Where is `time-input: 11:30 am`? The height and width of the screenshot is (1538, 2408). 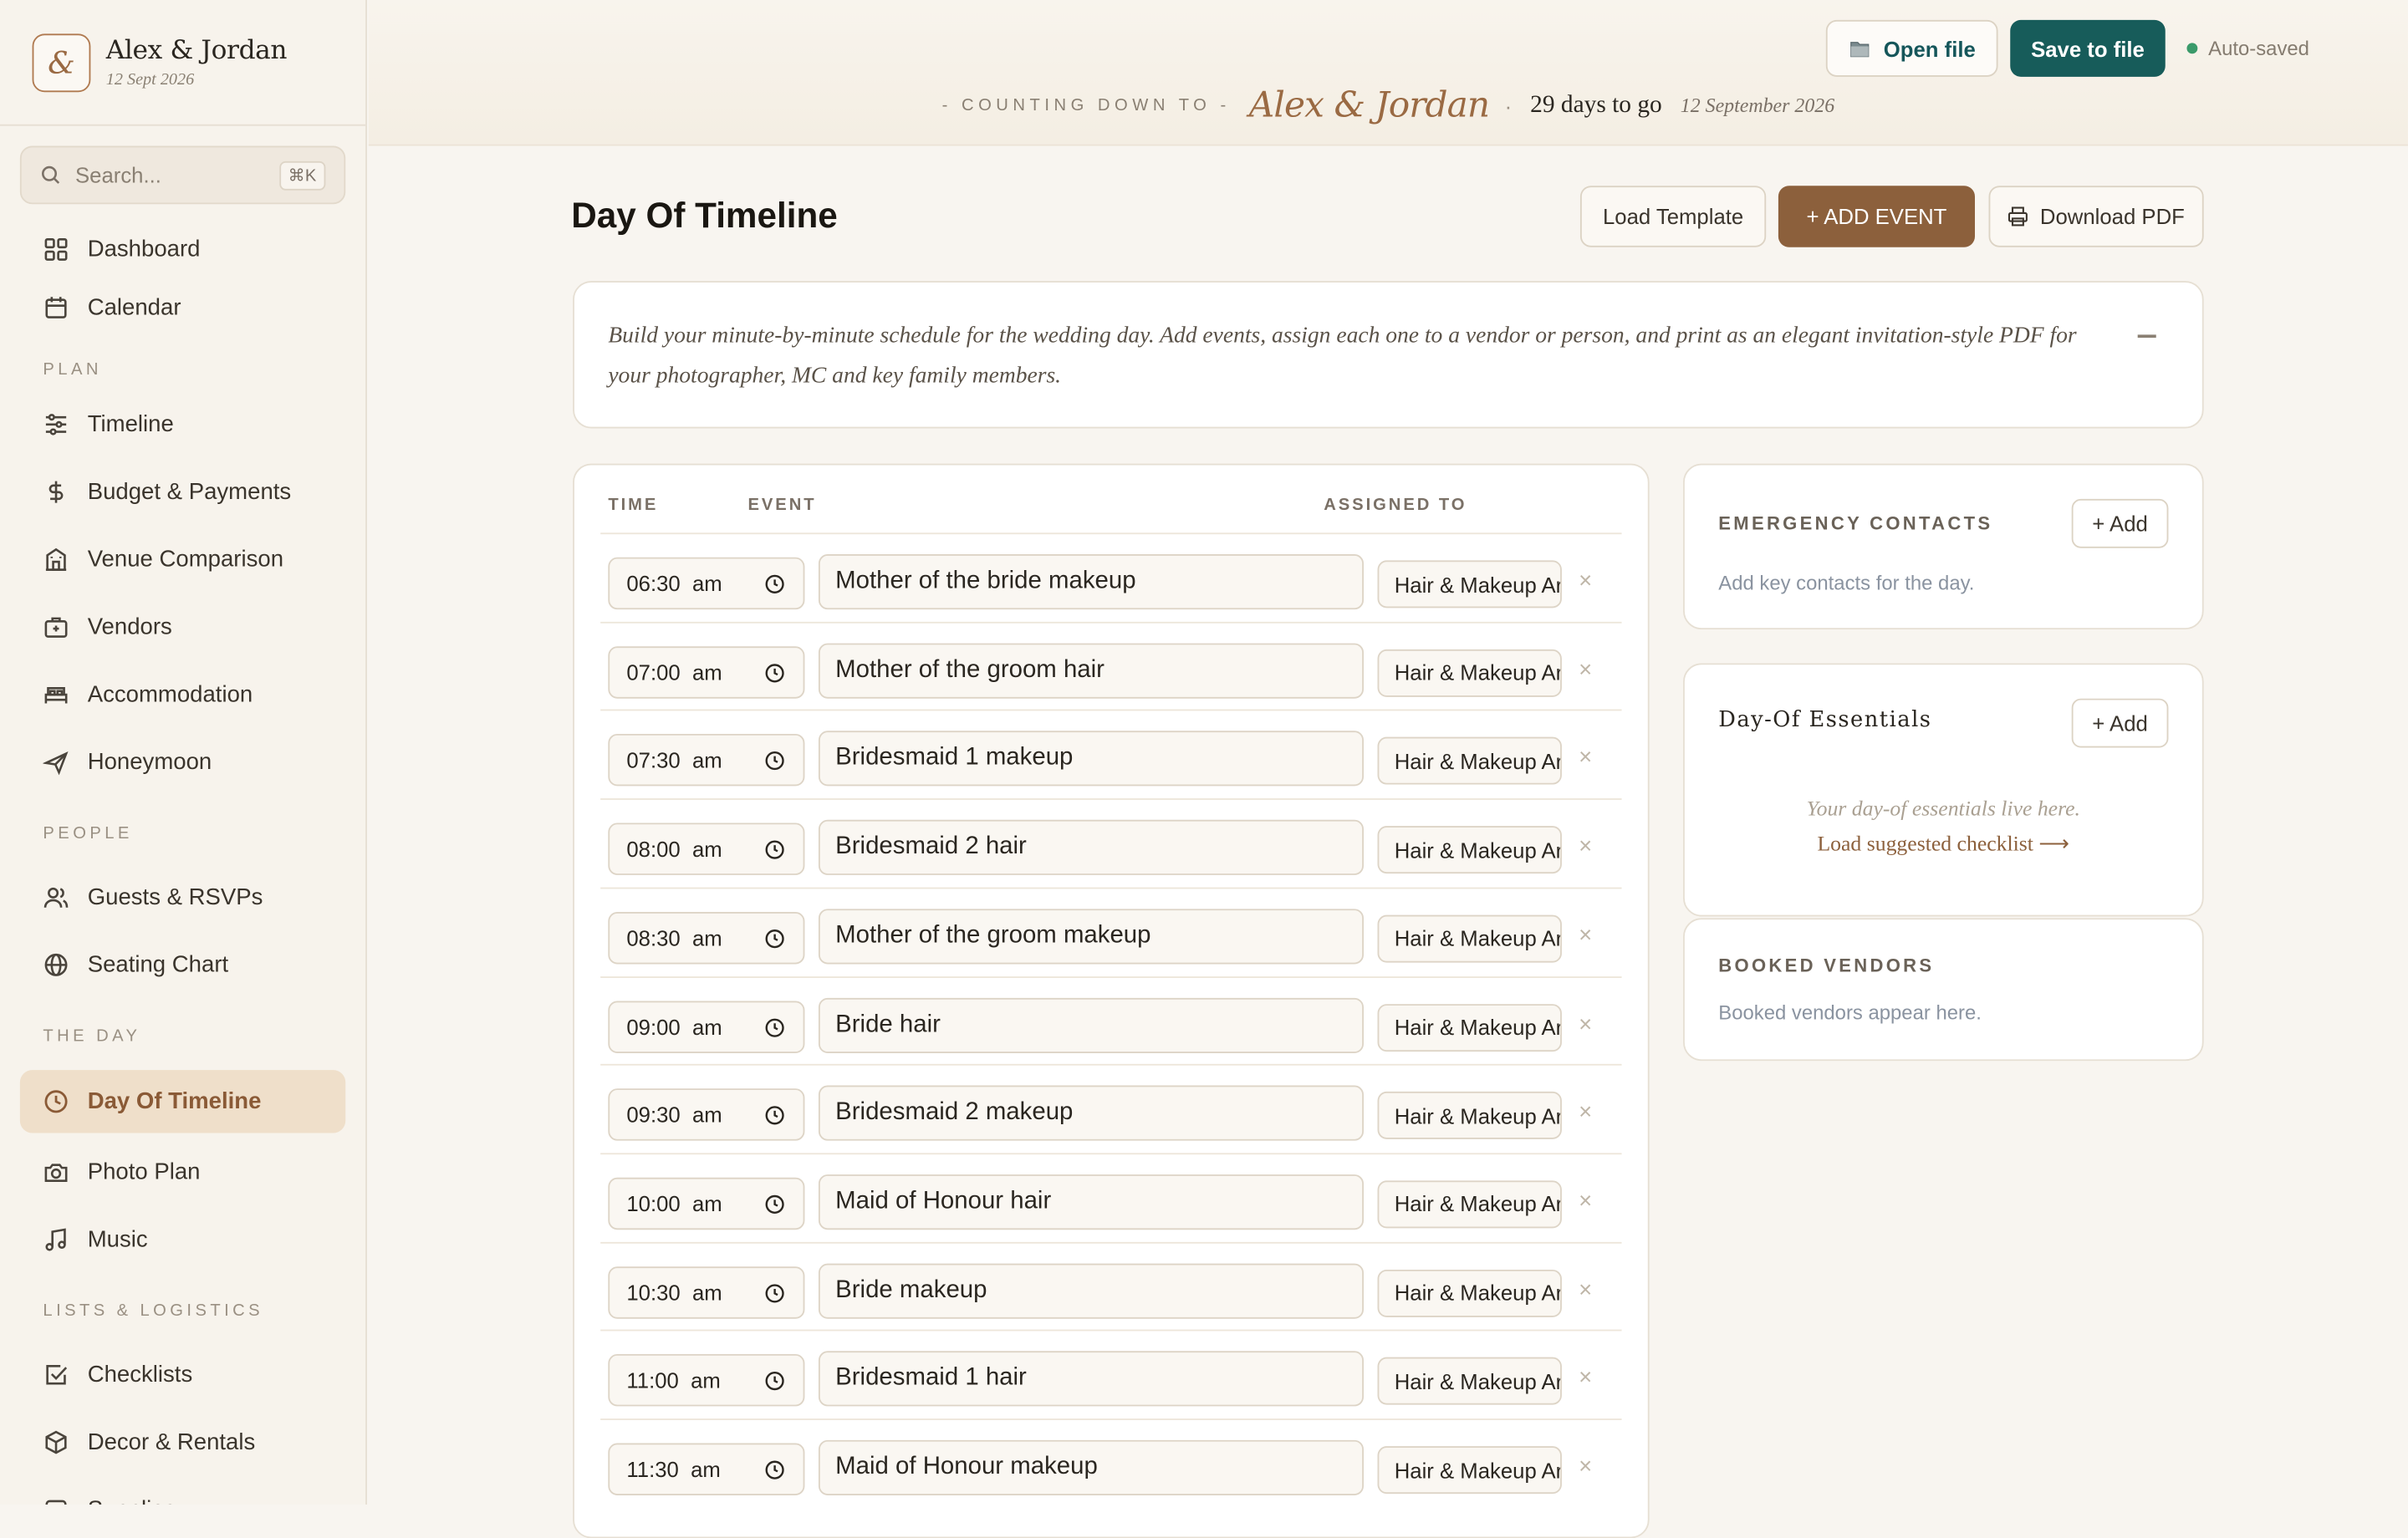 time-input: 11:30 am is located at coordinates (706, 1469).